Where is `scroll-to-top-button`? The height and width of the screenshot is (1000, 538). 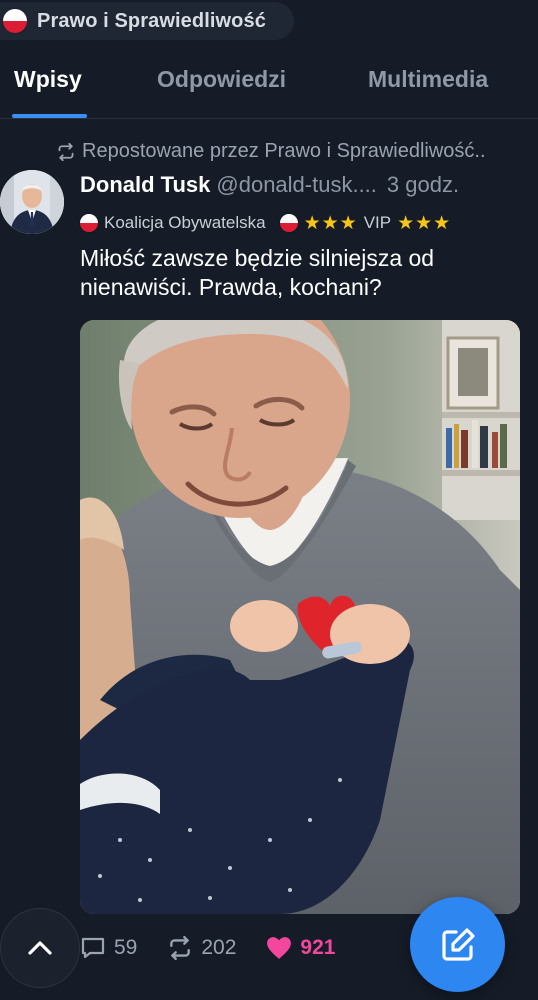
scroll-to-top-button is located at coordinates (40, 948).